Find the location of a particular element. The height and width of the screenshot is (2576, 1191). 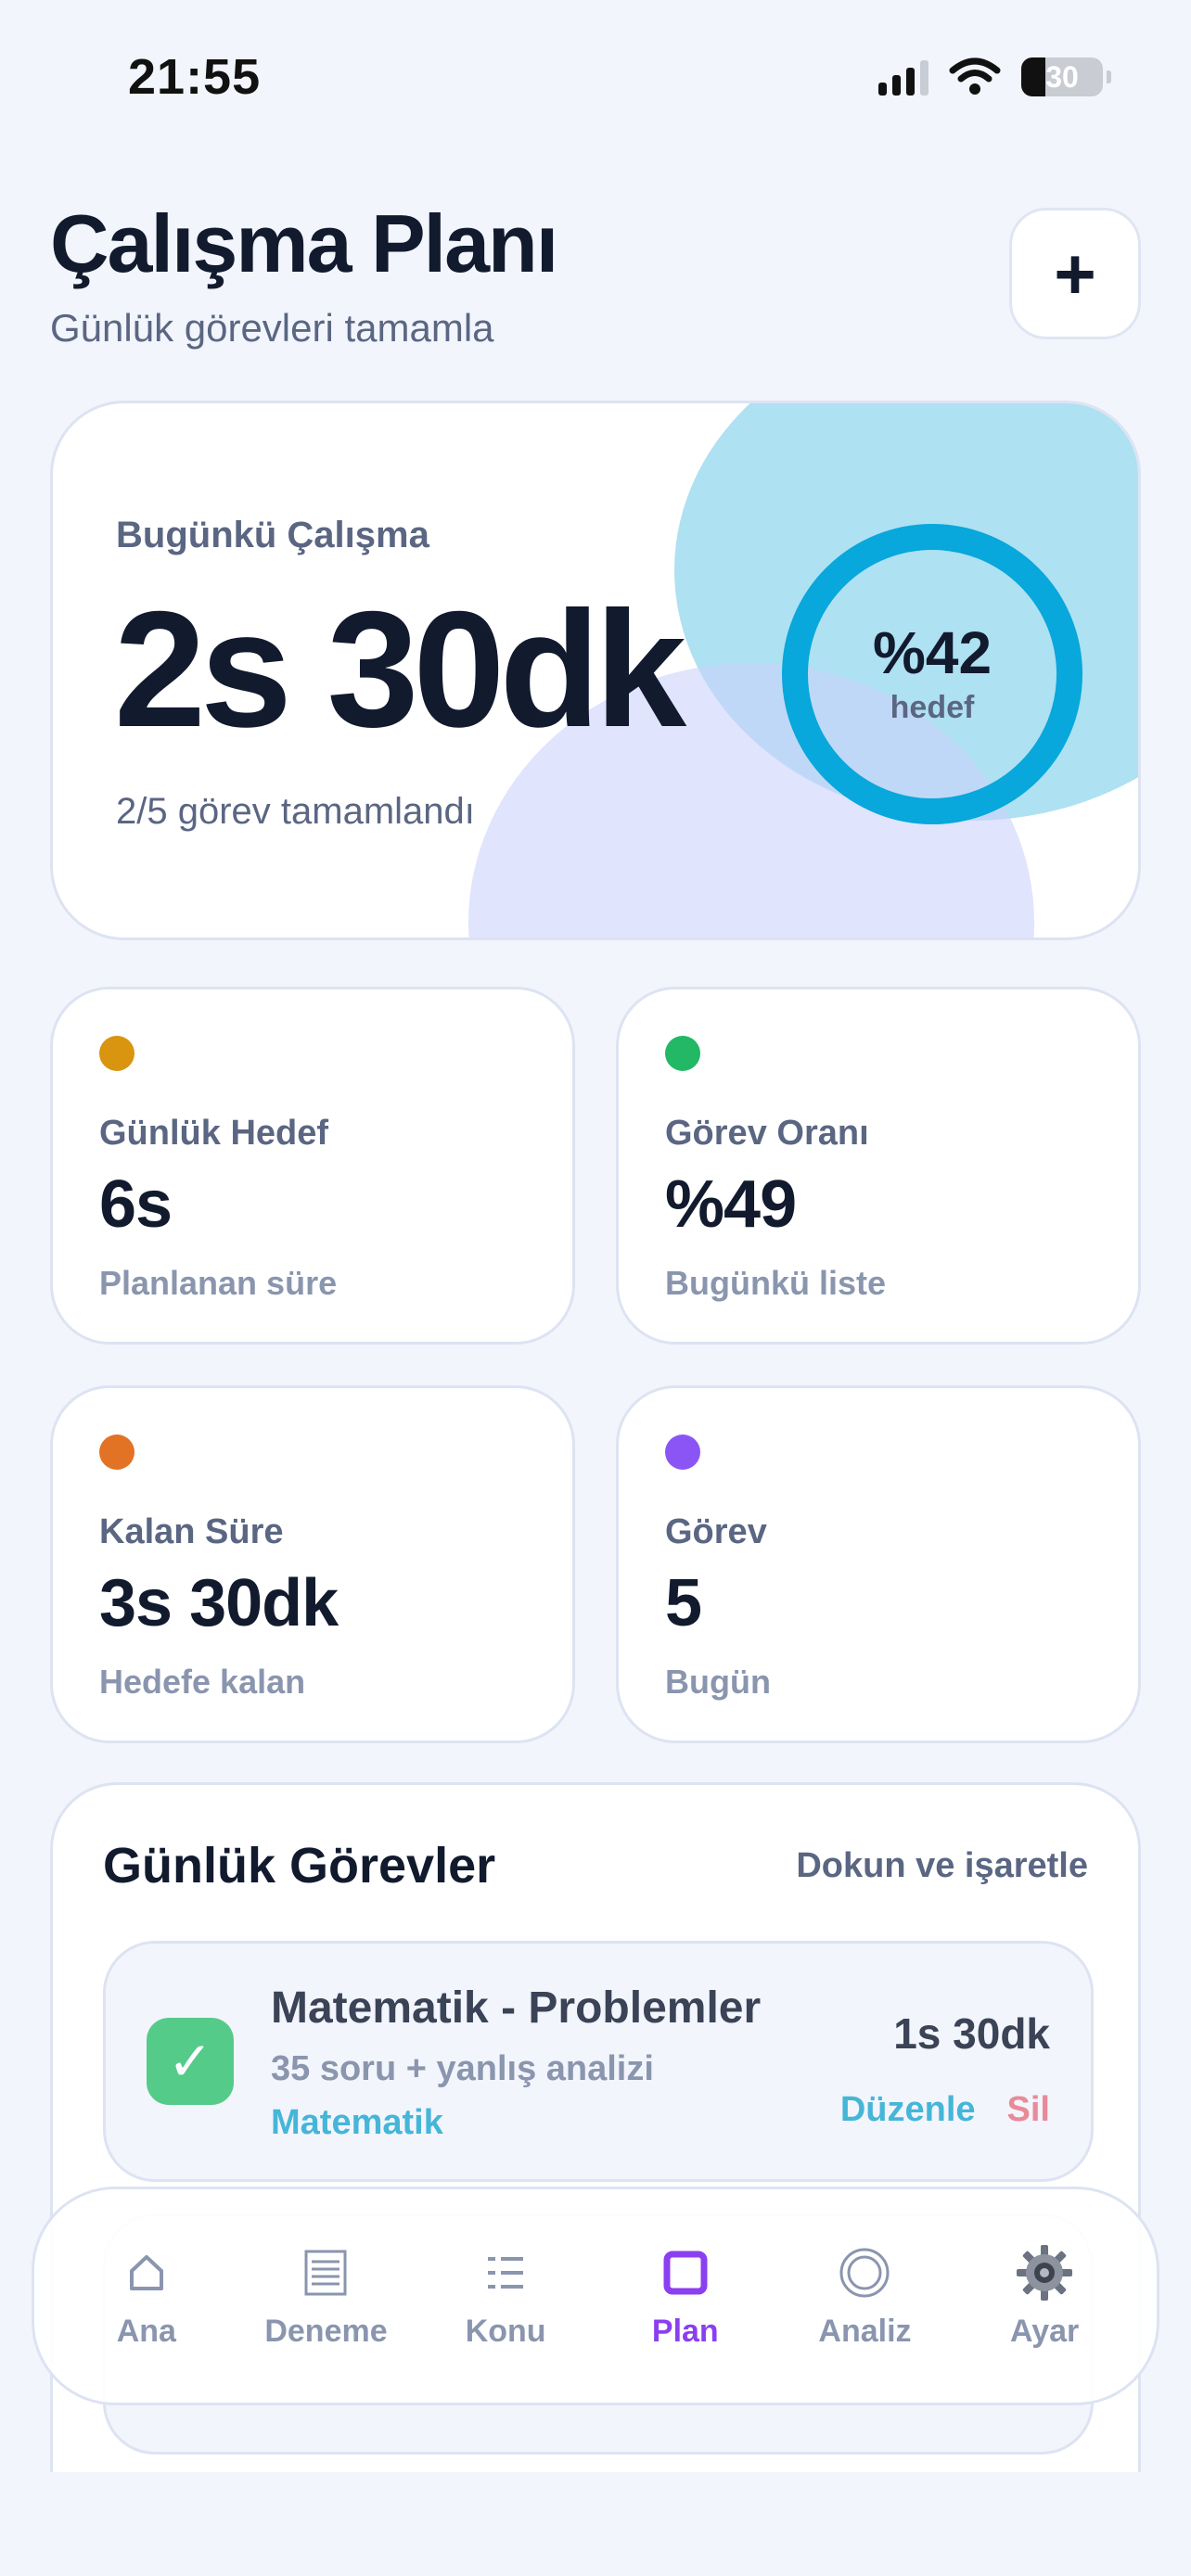

stat-card-remaining-time: Kalan Süre 3s 30dk Hedefe kalan is located at coordinates (312, 1564).